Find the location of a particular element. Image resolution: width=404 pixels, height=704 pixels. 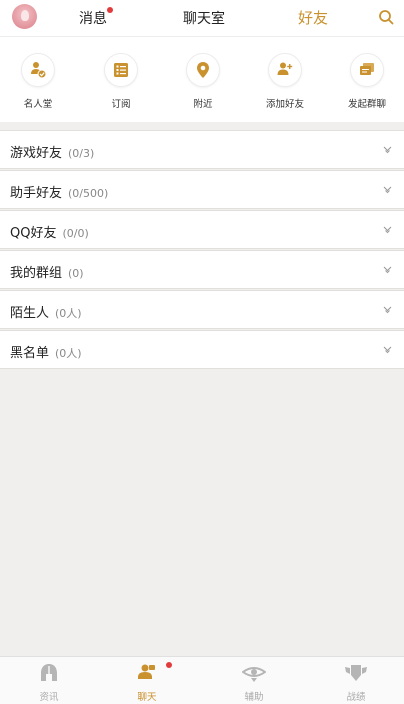

group-name: QQ好友 is located at coordinates (33, 233).